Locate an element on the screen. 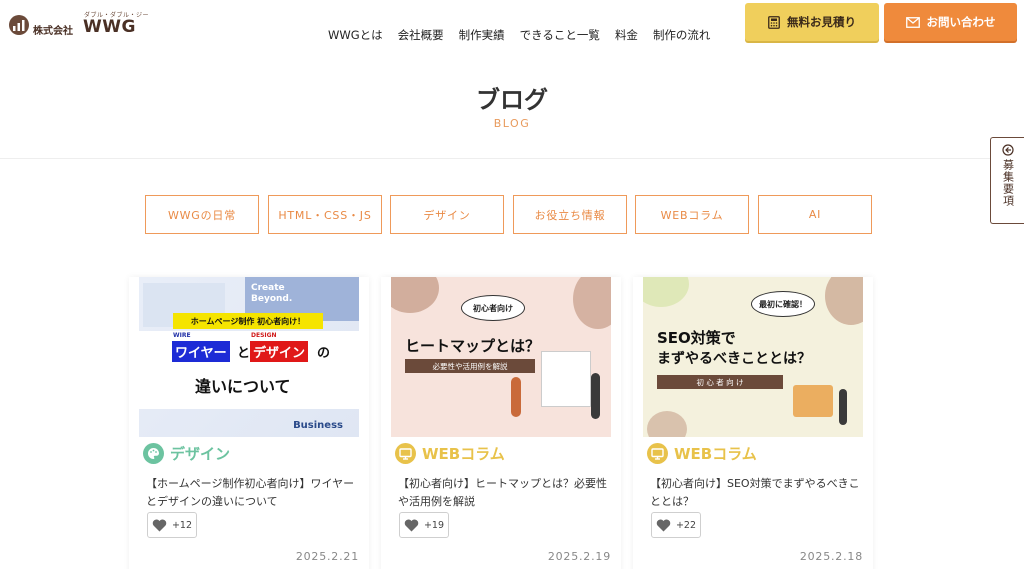 The width and height of the screenshot is (1024, 569). card-date: 2025.2.18 is located at coordinates (831, 556).